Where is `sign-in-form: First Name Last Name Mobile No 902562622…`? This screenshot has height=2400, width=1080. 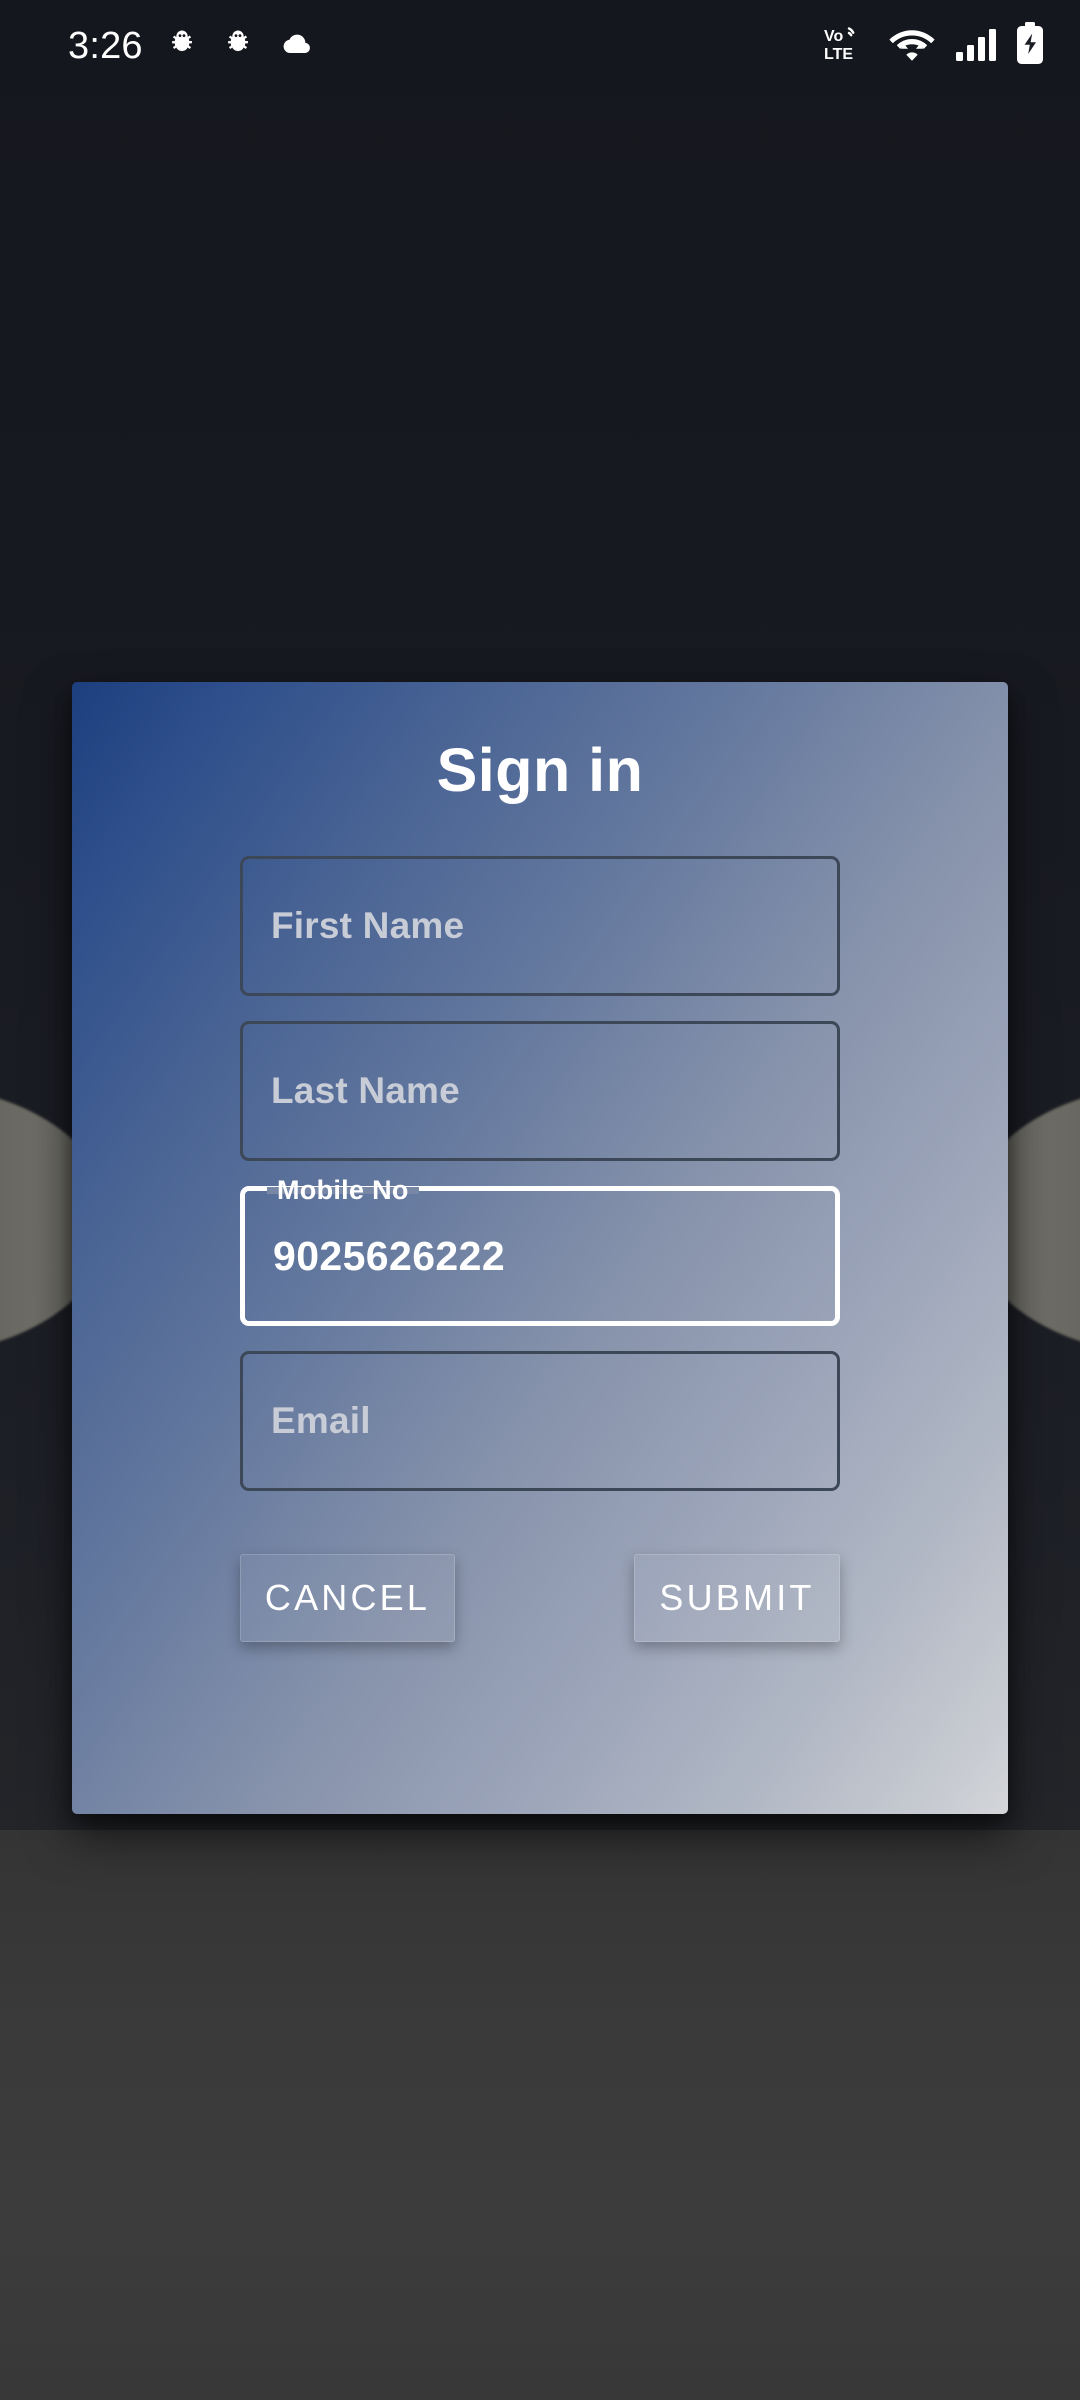
sign-in-form: First Name Last Name Mobile No 902562622… is located at coordinates (540, 1174).